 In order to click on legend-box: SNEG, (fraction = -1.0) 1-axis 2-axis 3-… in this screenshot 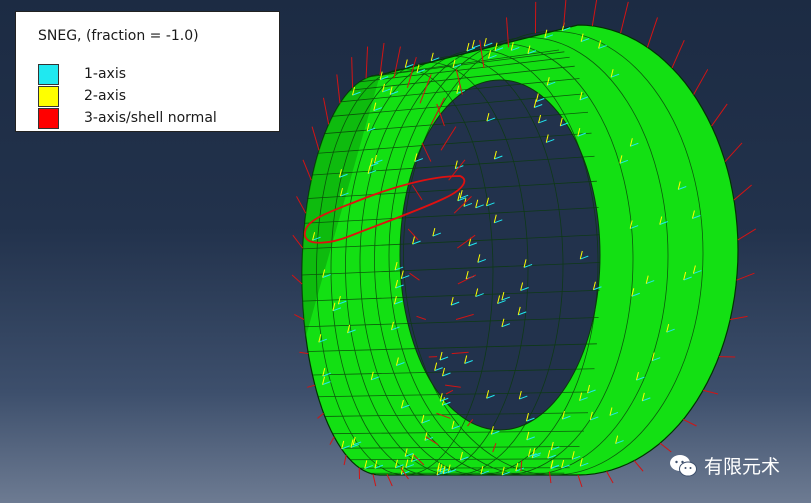, I will do `click(147, 71)`.